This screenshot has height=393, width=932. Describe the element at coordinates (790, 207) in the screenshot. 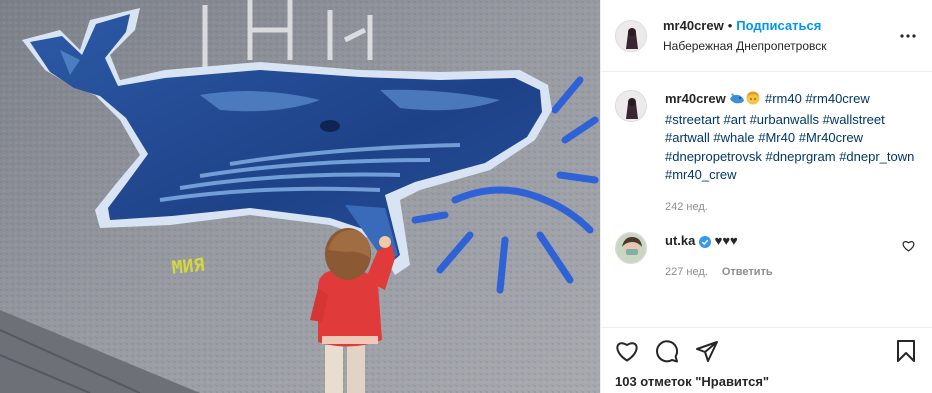

I see `caption-meta: 242 нед.` at that location.